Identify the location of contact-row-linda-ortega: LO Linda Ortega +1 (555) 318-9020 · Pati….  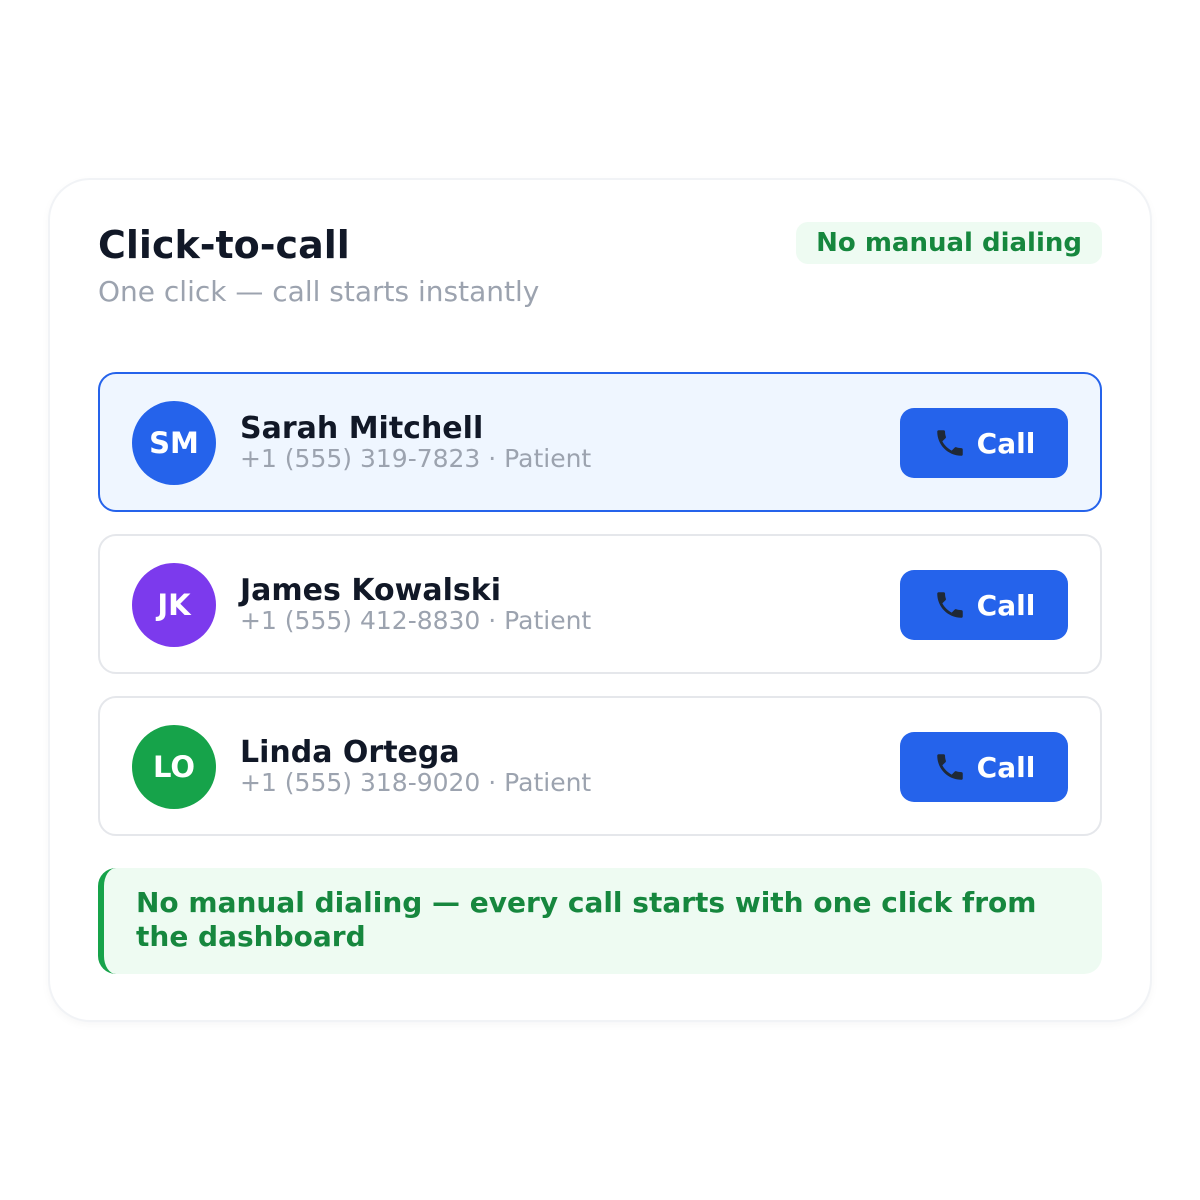
(600, 766).